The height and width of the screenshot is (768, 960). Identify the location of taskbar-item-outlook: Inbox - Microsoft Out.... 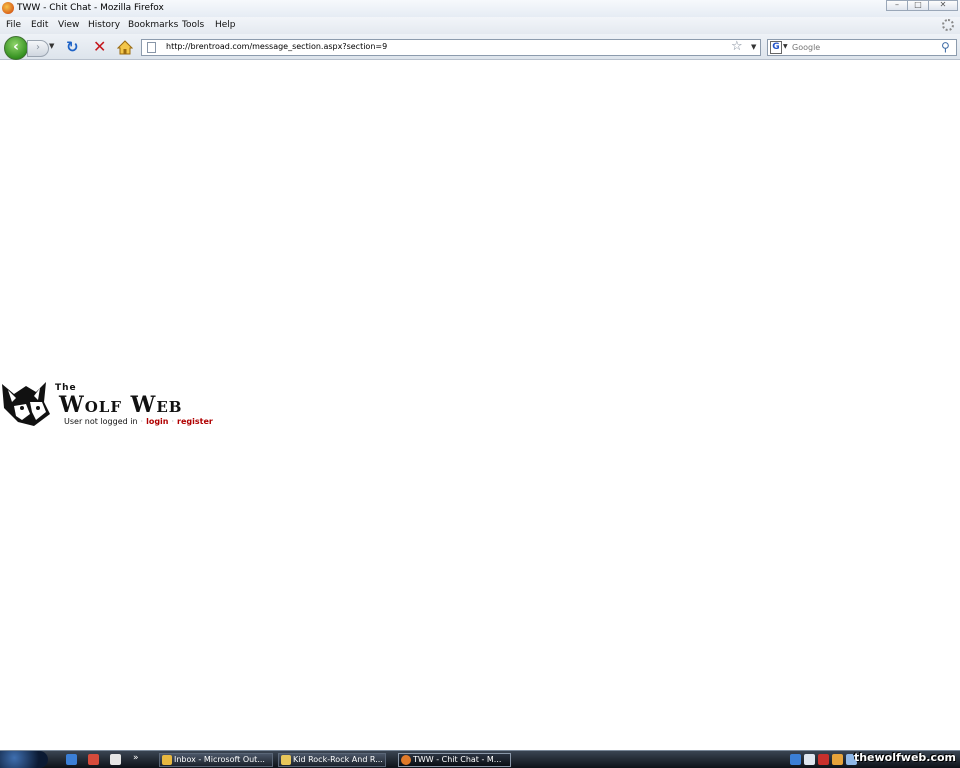
(216, 760).